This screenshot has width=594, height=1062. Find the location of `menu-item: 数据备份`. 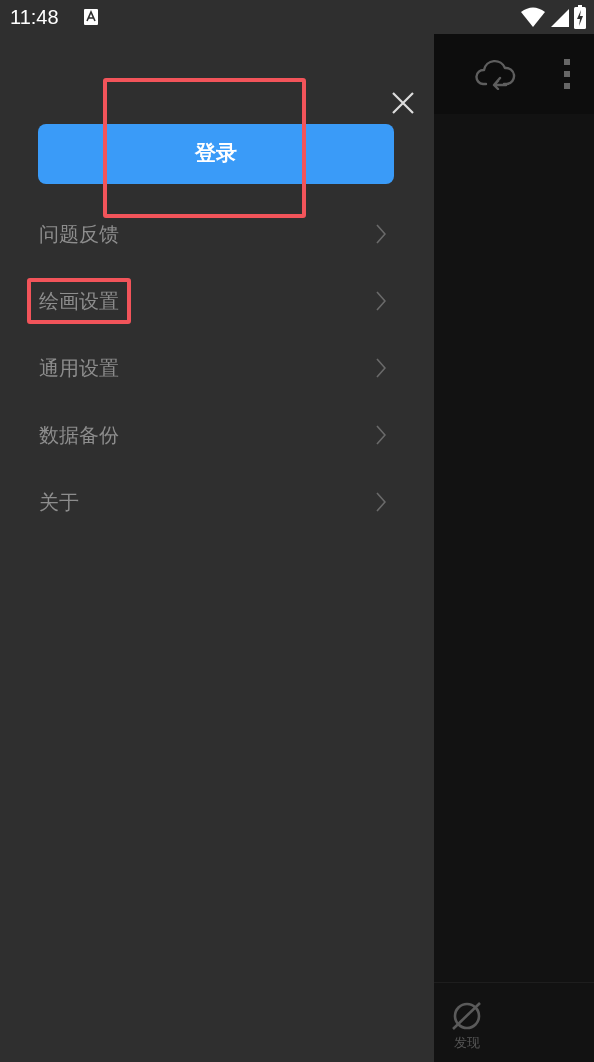

menu-item: 数据备份 is located at coordinates (79, 434).